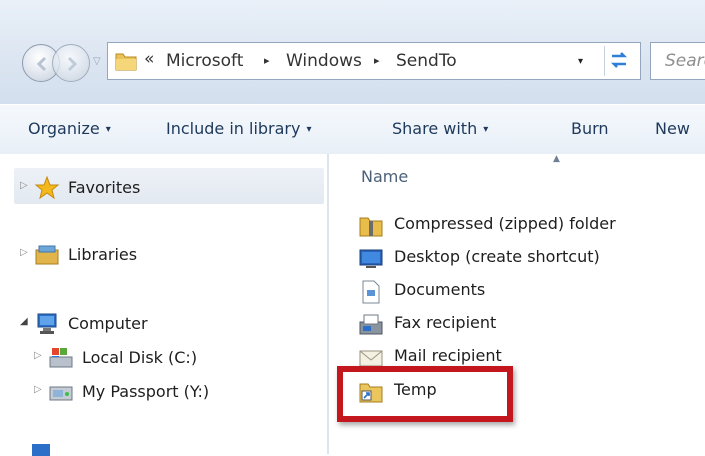  What do you see at coordinates (505, 223) in the screenshot?
I see `file-label: Compressed (zipped) folder` at bounding box center [505, 223].